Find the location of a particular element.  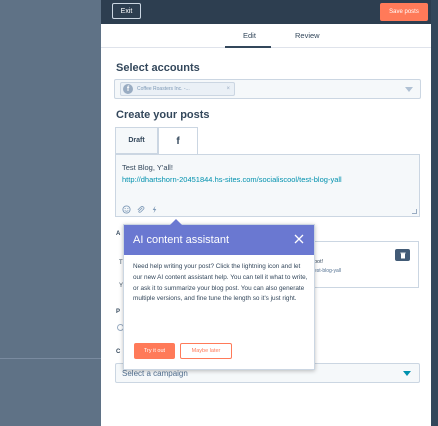

editor-tabs: Edit Review is located at coordinates (266, 36).